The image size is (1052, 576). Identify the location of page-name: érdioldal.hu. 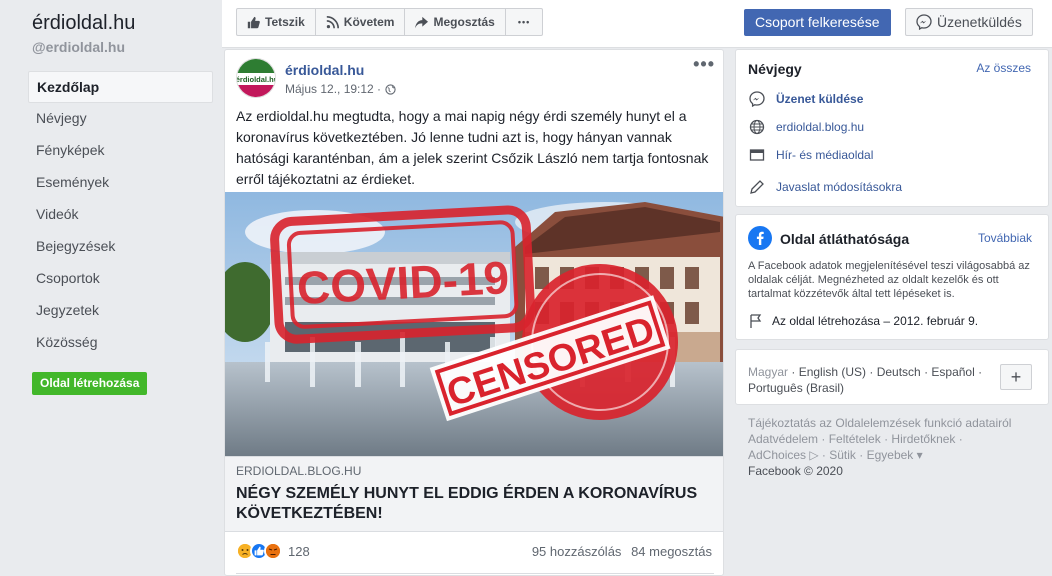
(83, 23).